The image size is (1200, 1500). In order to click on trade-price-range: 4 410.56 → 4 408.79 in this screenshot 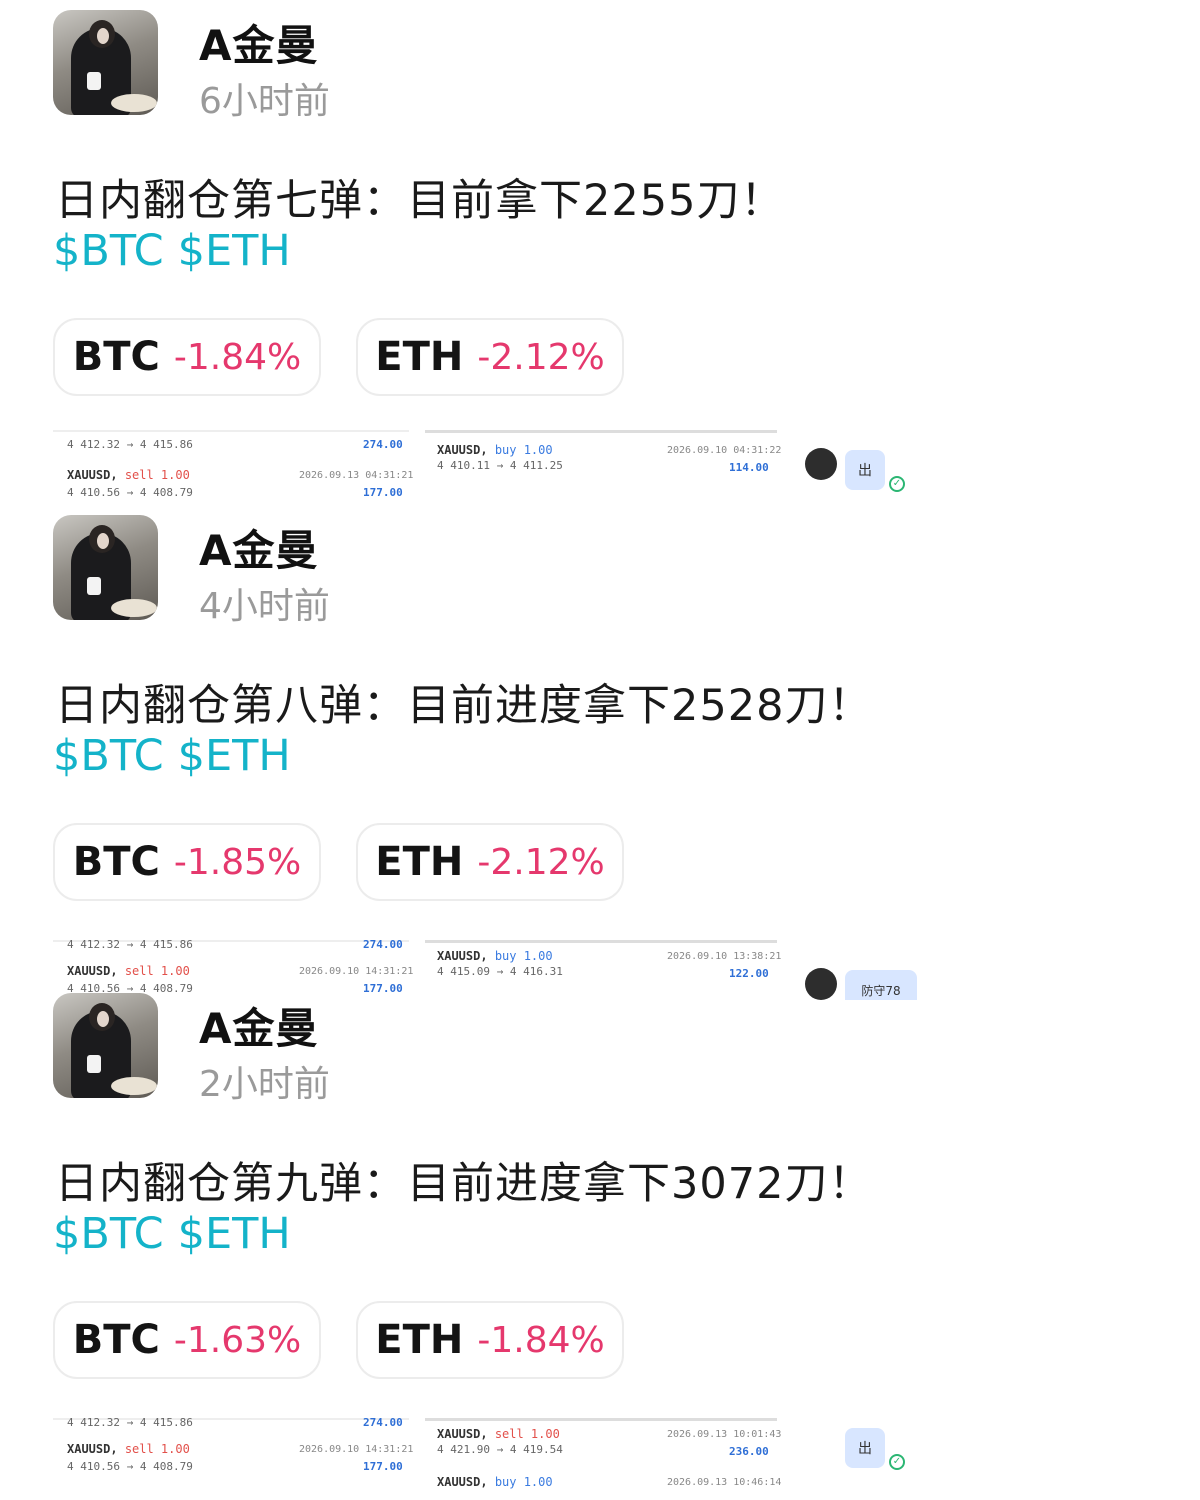, I will do `click(130, 1466)`.